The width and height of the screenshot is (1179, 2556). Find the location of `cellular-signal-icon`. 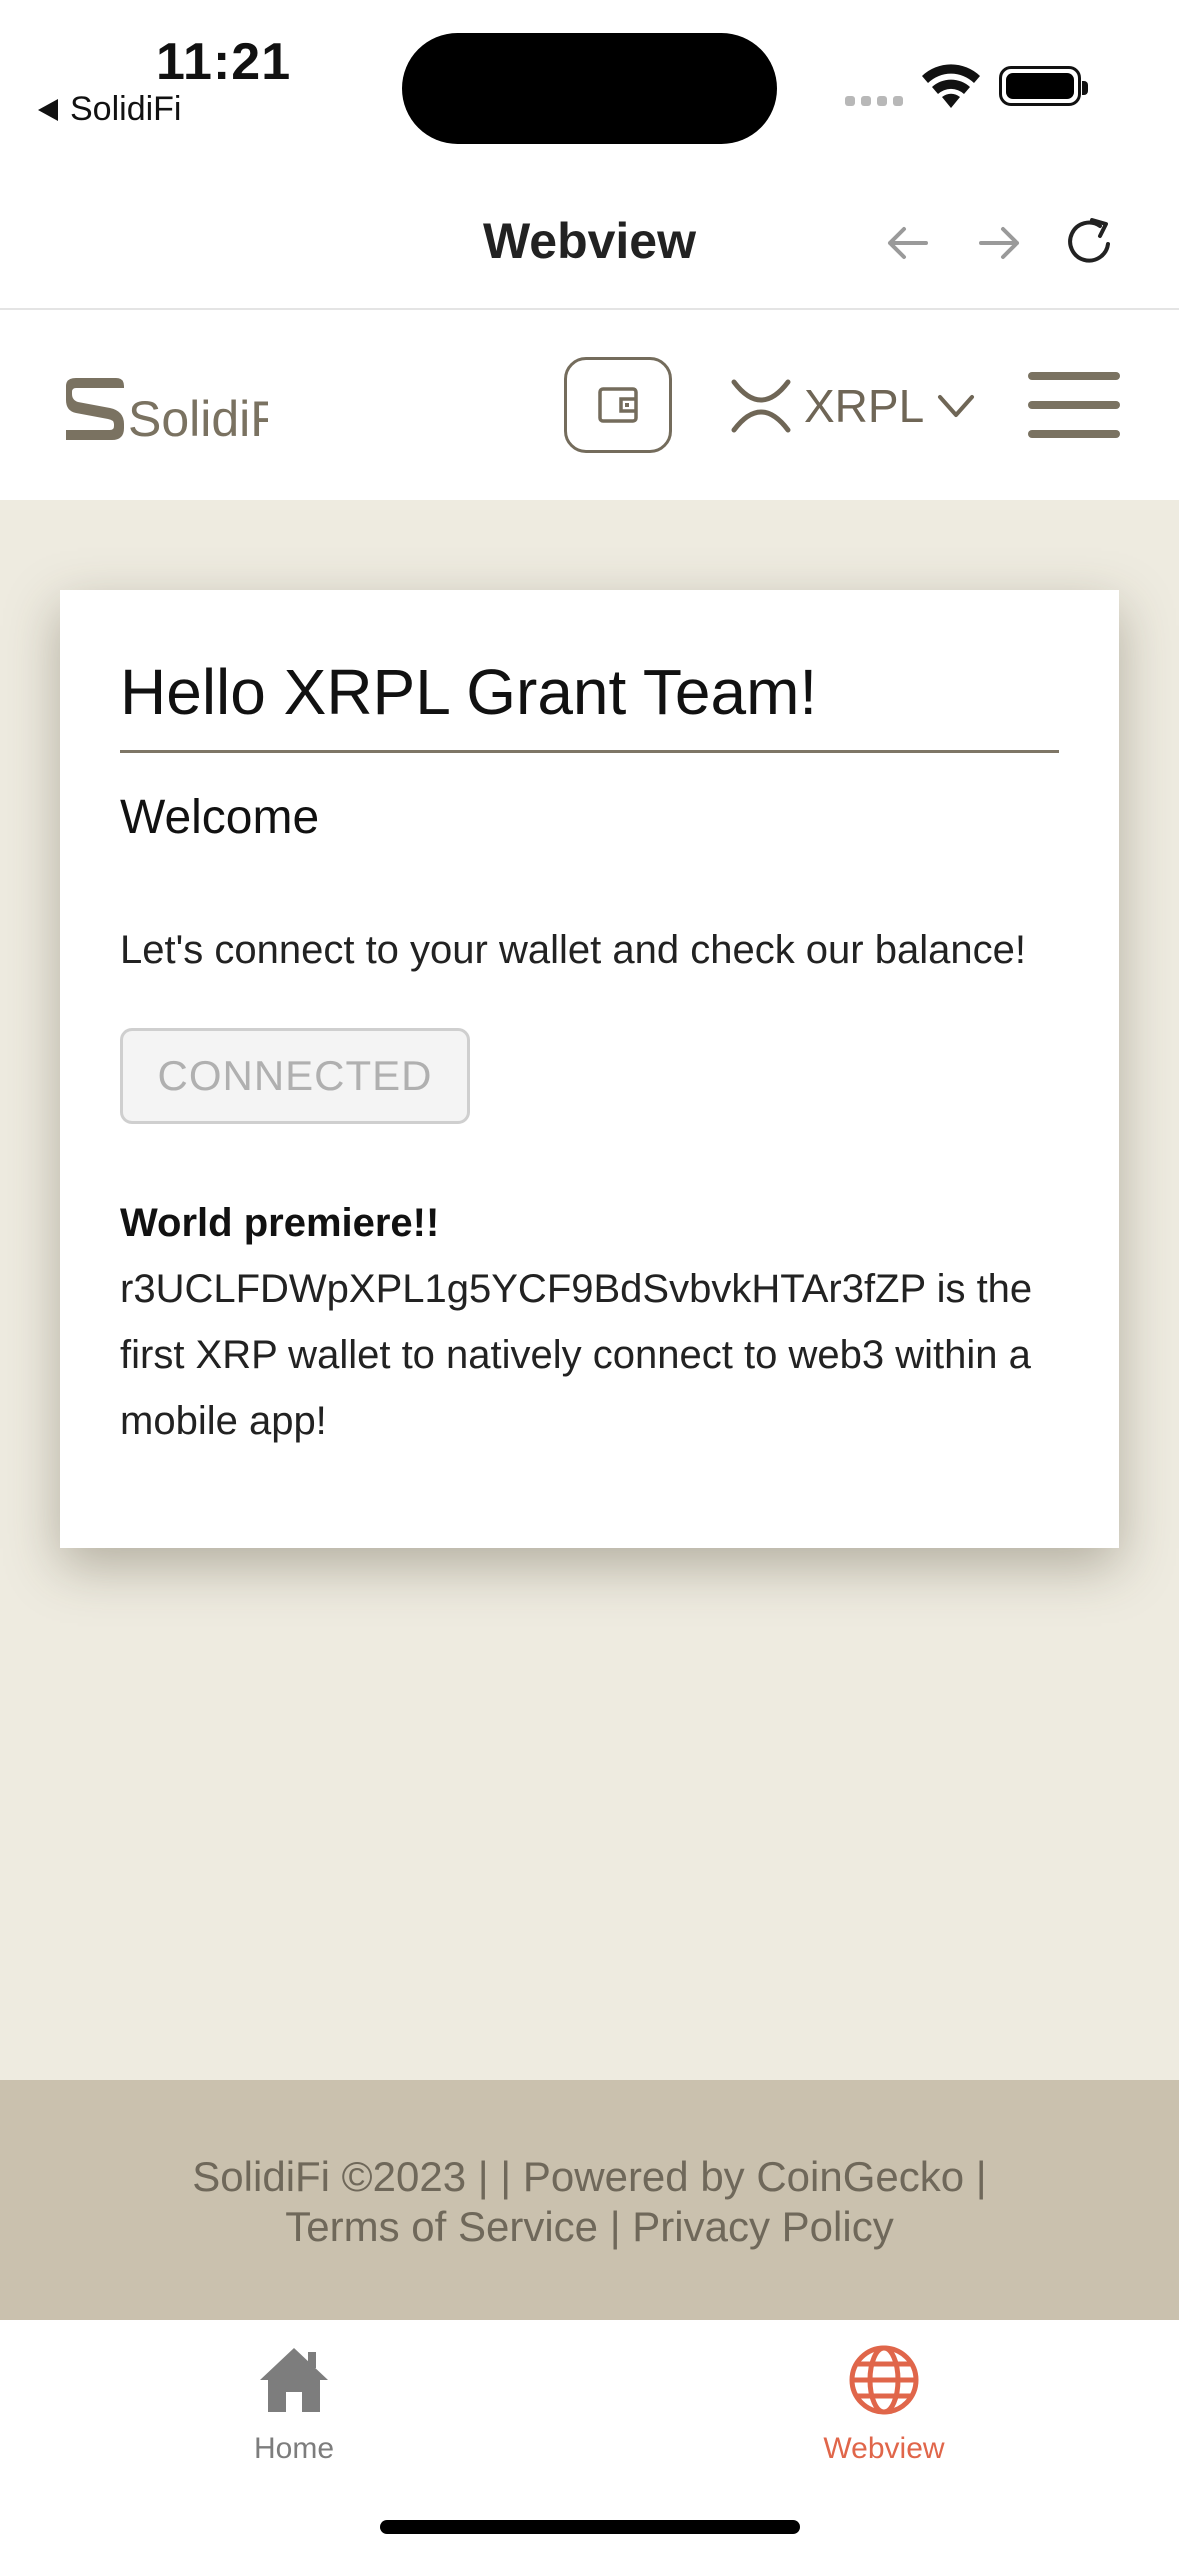

cellular-signal-icon is located at coordinates (874, 101).